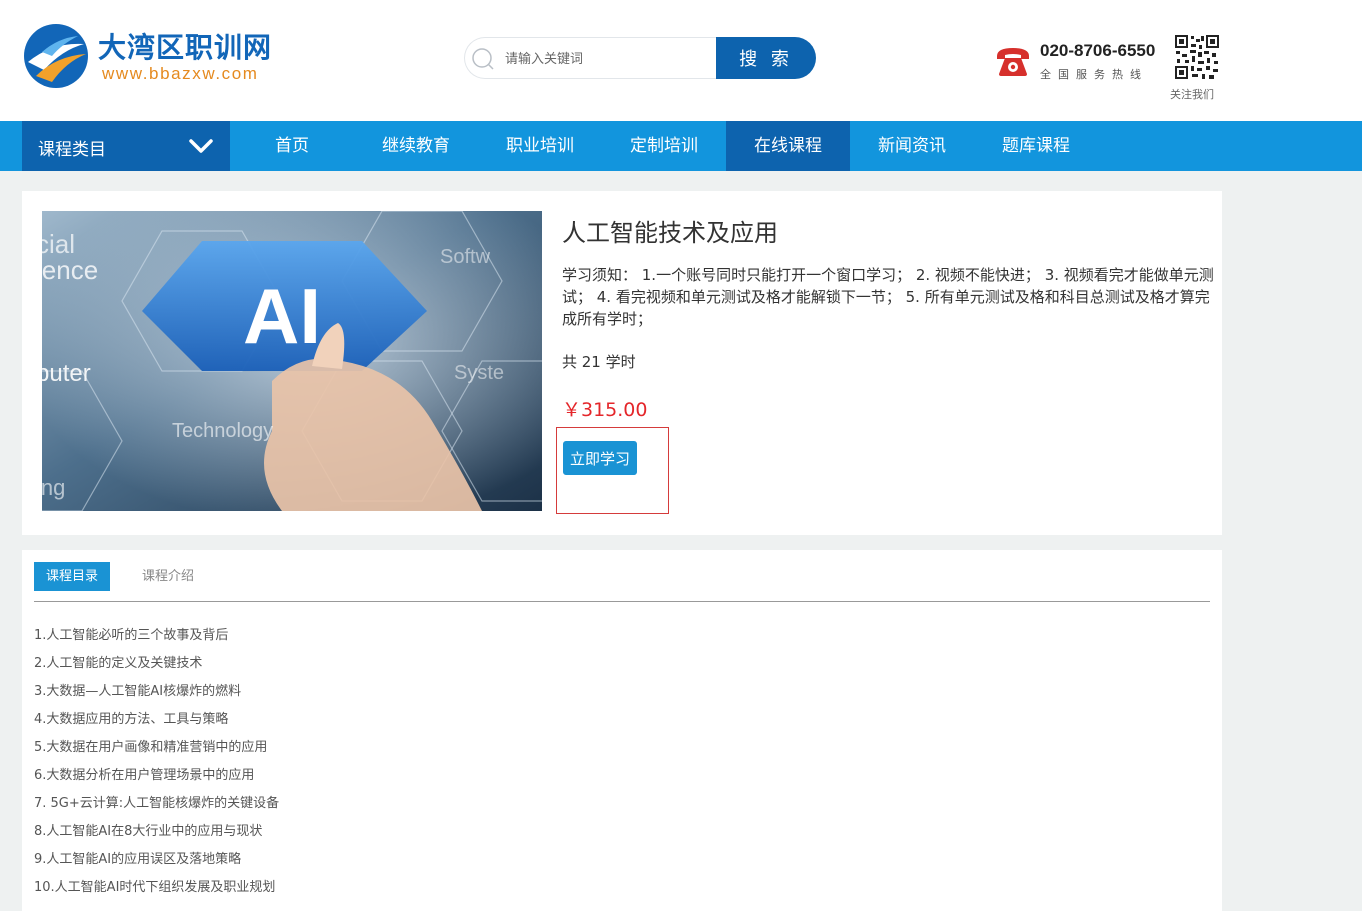  Describe the element at coordinates (483, 59) in the screenshot. I see `search-icon` at that location.